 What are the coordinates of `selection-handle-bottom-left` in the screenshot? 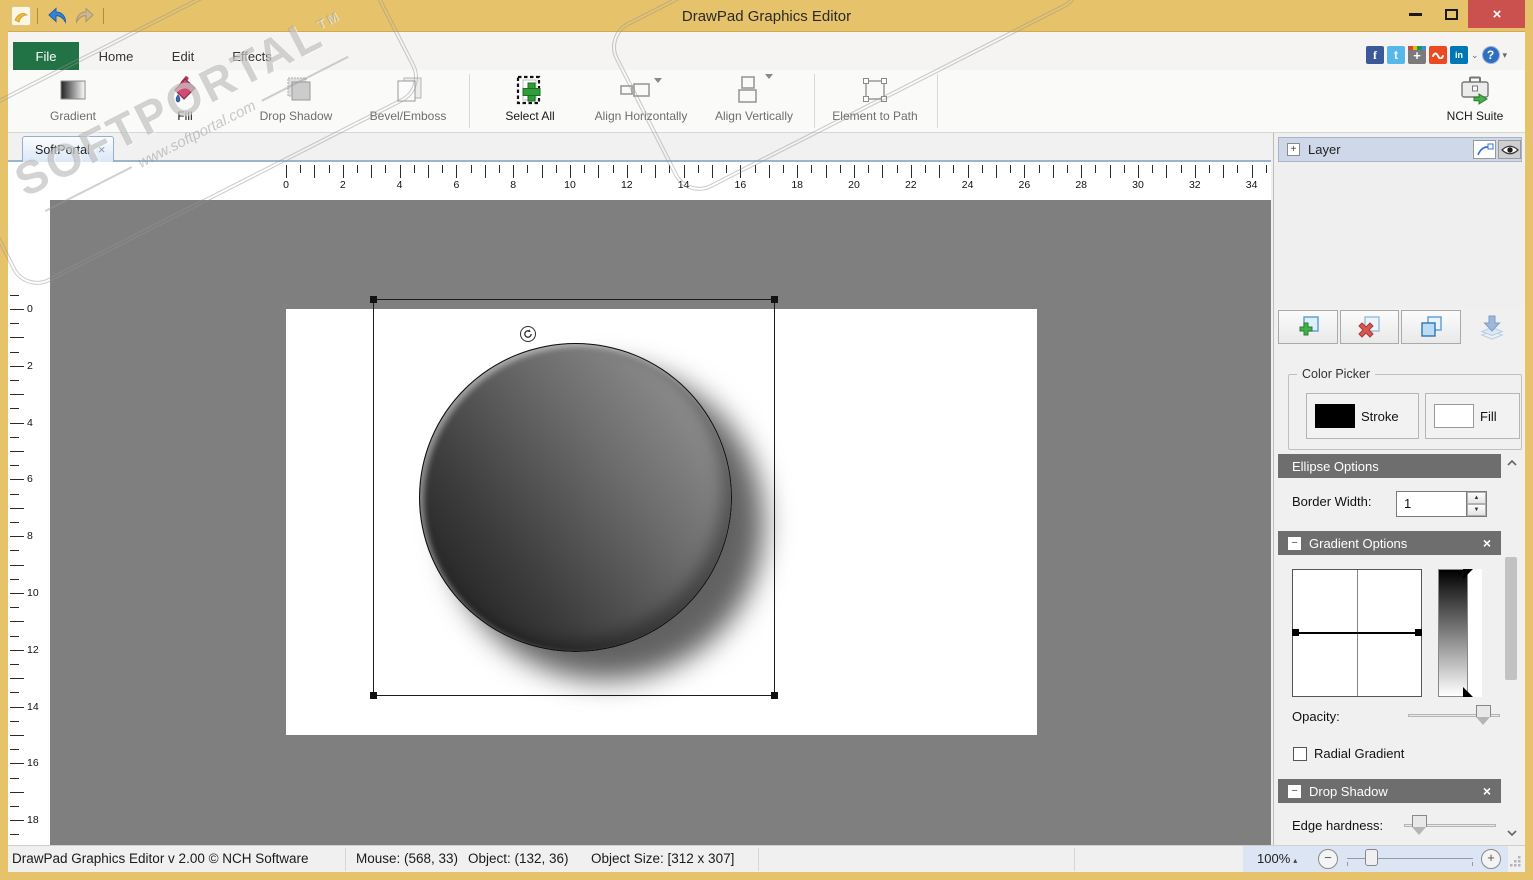 It's located at (373, 695).